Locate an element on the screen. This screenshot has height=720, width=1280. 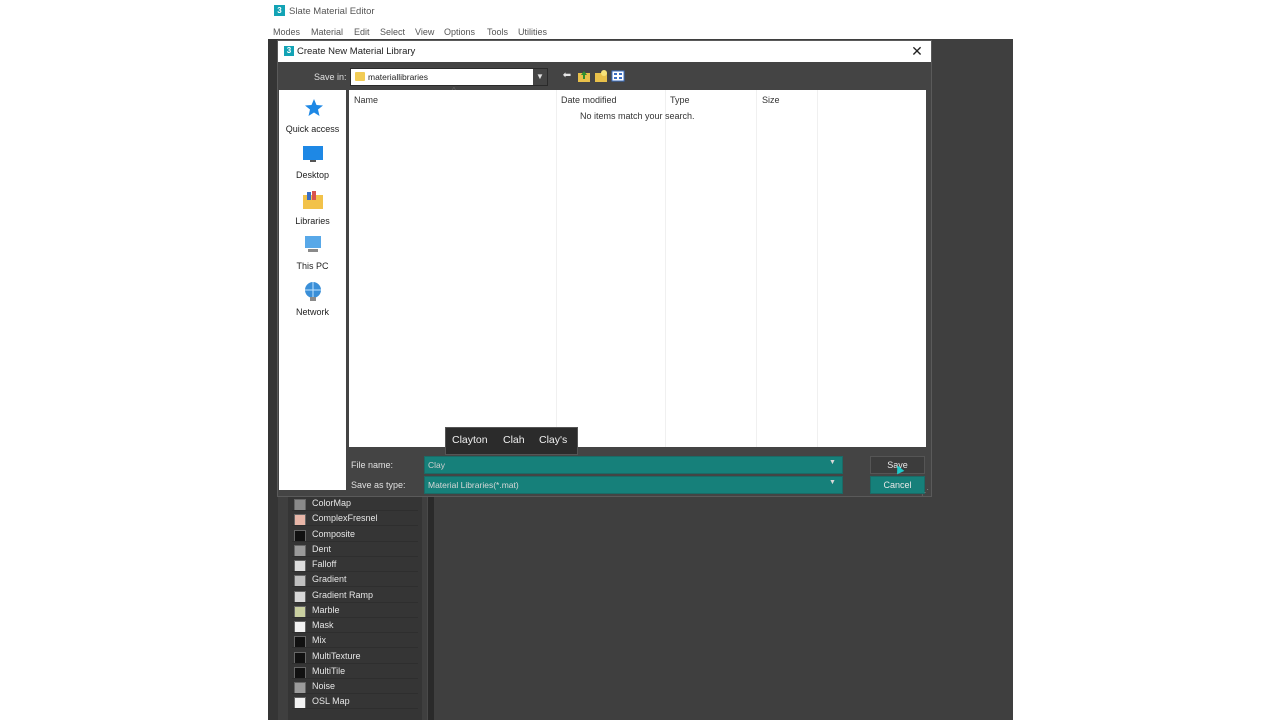
material-label: ColorMap is located at coordinates (332, 503).